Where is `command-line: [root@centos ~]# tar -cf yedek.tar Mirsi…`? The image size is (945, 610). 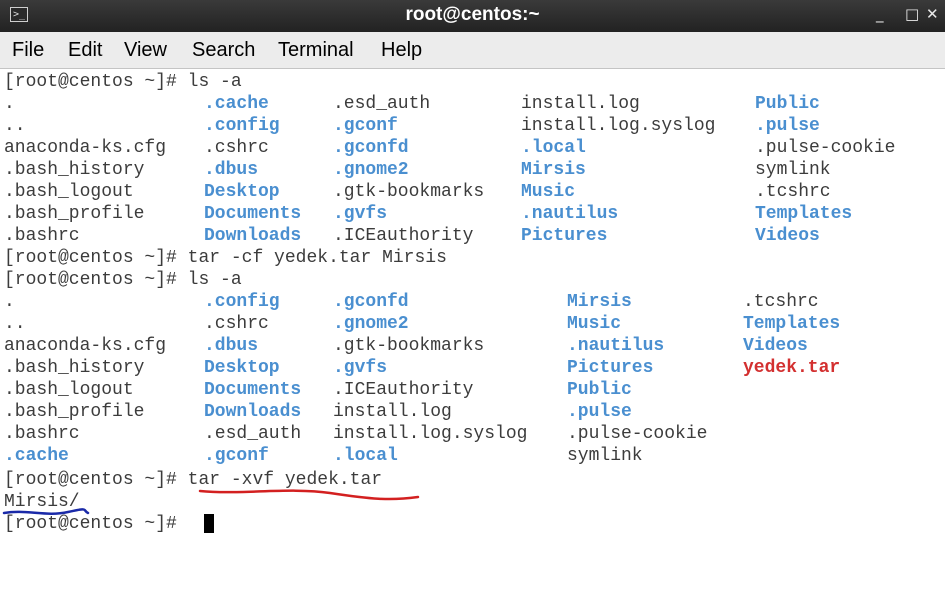
command-line: [root@centos ~]# tar -cf yedek.tar Mirsi… is located at coordinates (225, 258).